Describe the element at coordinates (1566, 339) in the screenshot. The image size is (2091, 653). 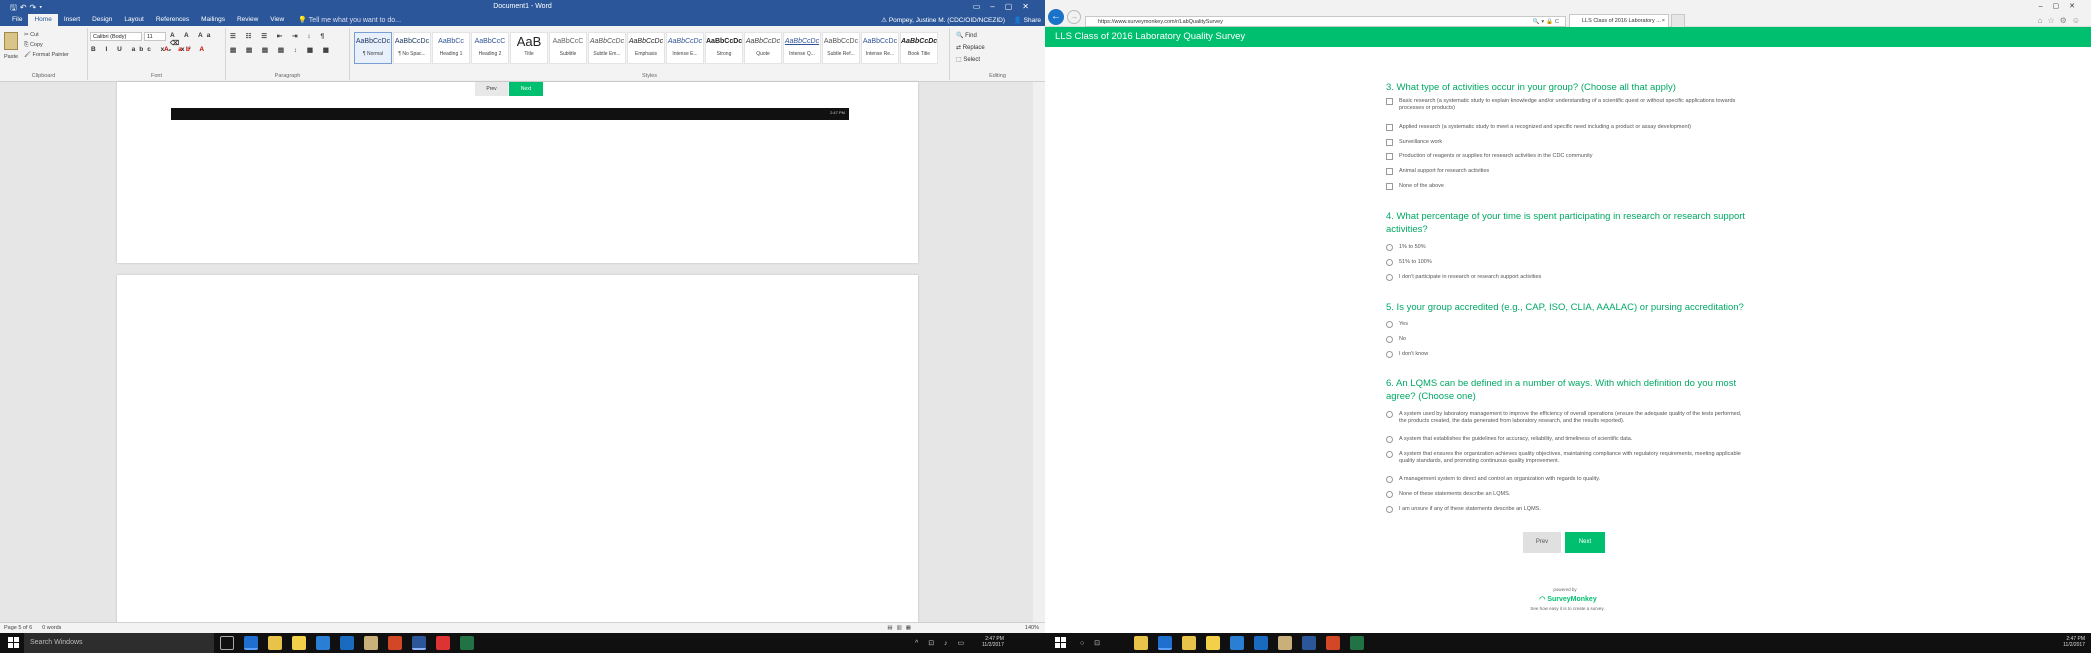
I see `q5-option-no: No` at that location.